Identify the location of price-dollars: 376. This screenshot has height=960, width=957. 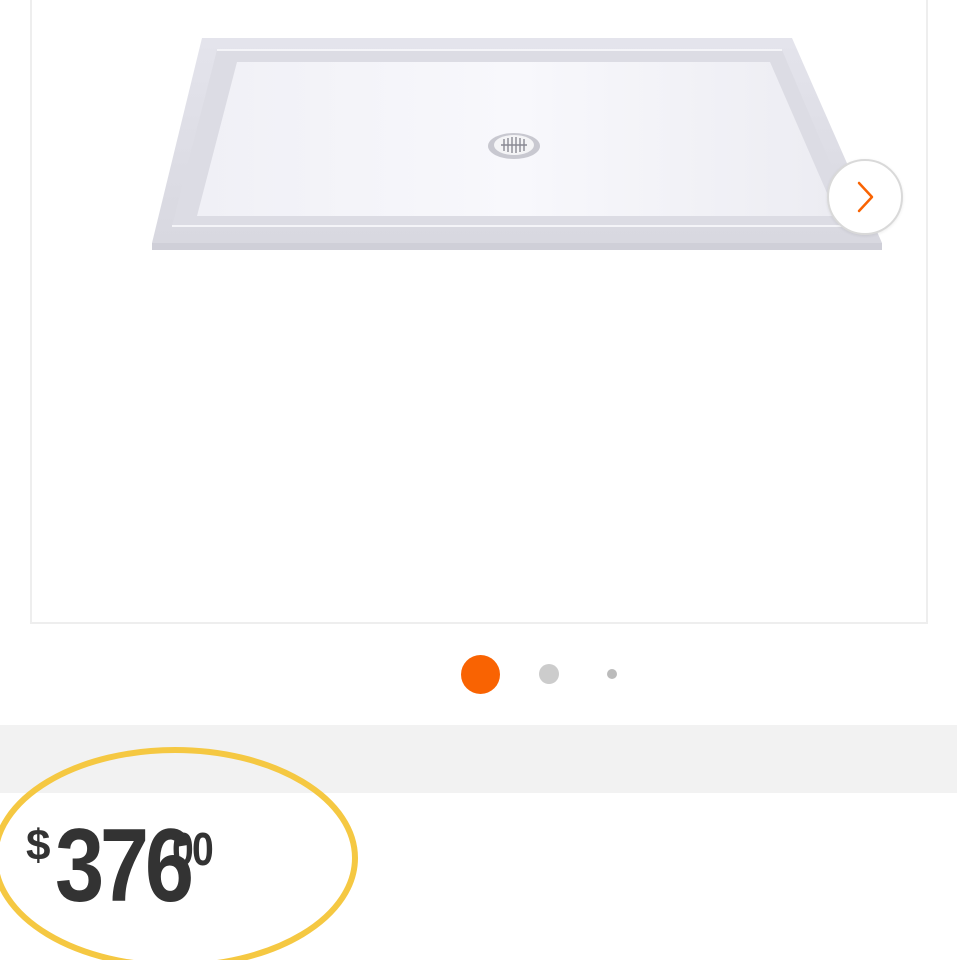
(124, 866).